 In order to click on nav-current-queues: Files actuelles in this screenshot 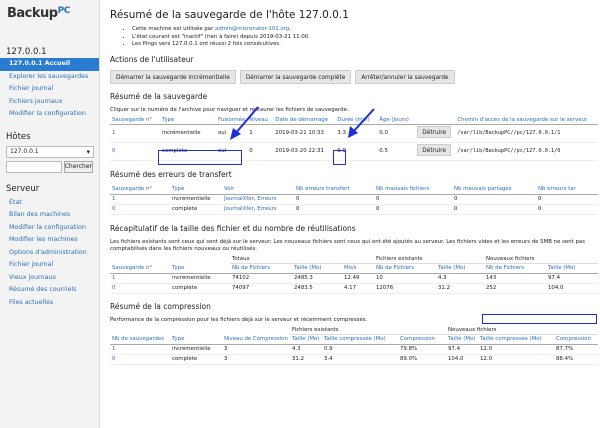, I will do `click(49, 303)`.